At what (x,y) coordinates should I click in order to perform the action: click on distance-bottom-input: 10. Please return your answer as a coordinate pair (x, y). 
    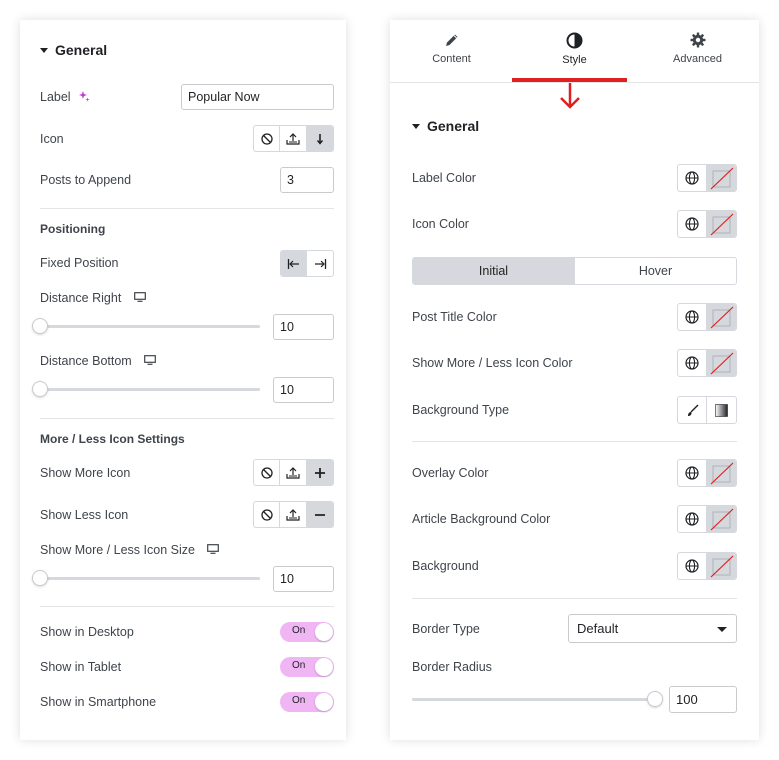
    Looking at the image, I should click on (303, 390).